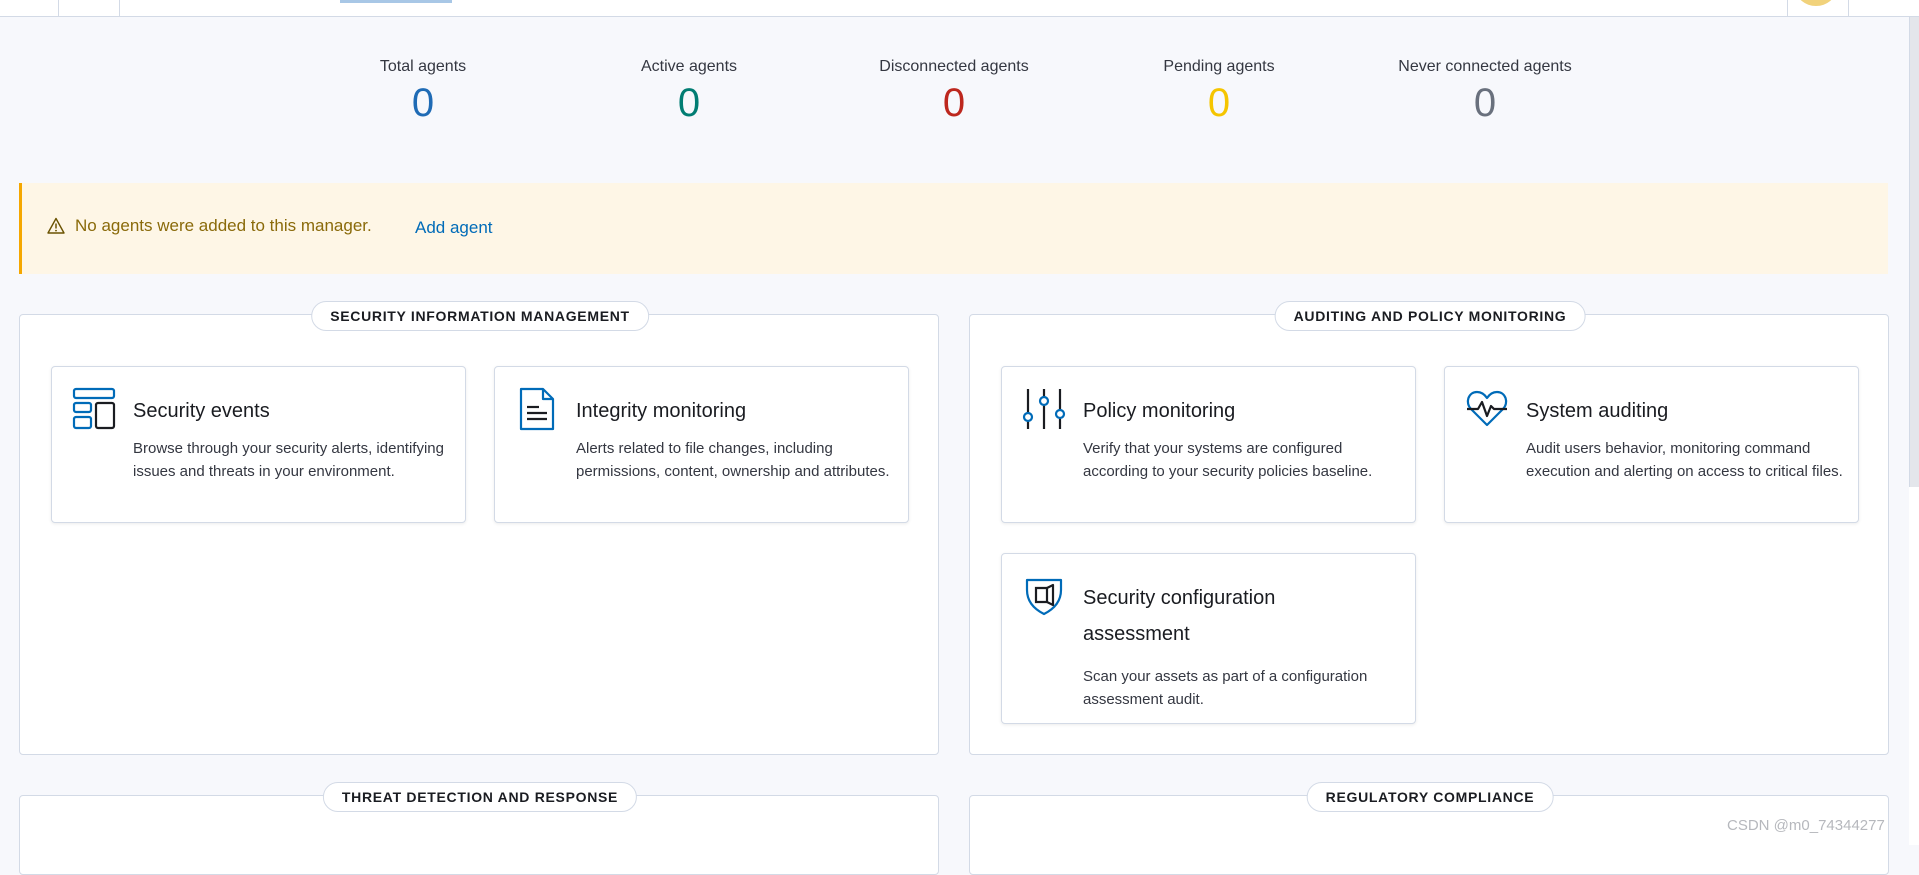 This screenshot has width=1919, height=875. Describe the element at coordinates (1914, 252) in the screenshot. I see `scrollbar-thumb` at that location.